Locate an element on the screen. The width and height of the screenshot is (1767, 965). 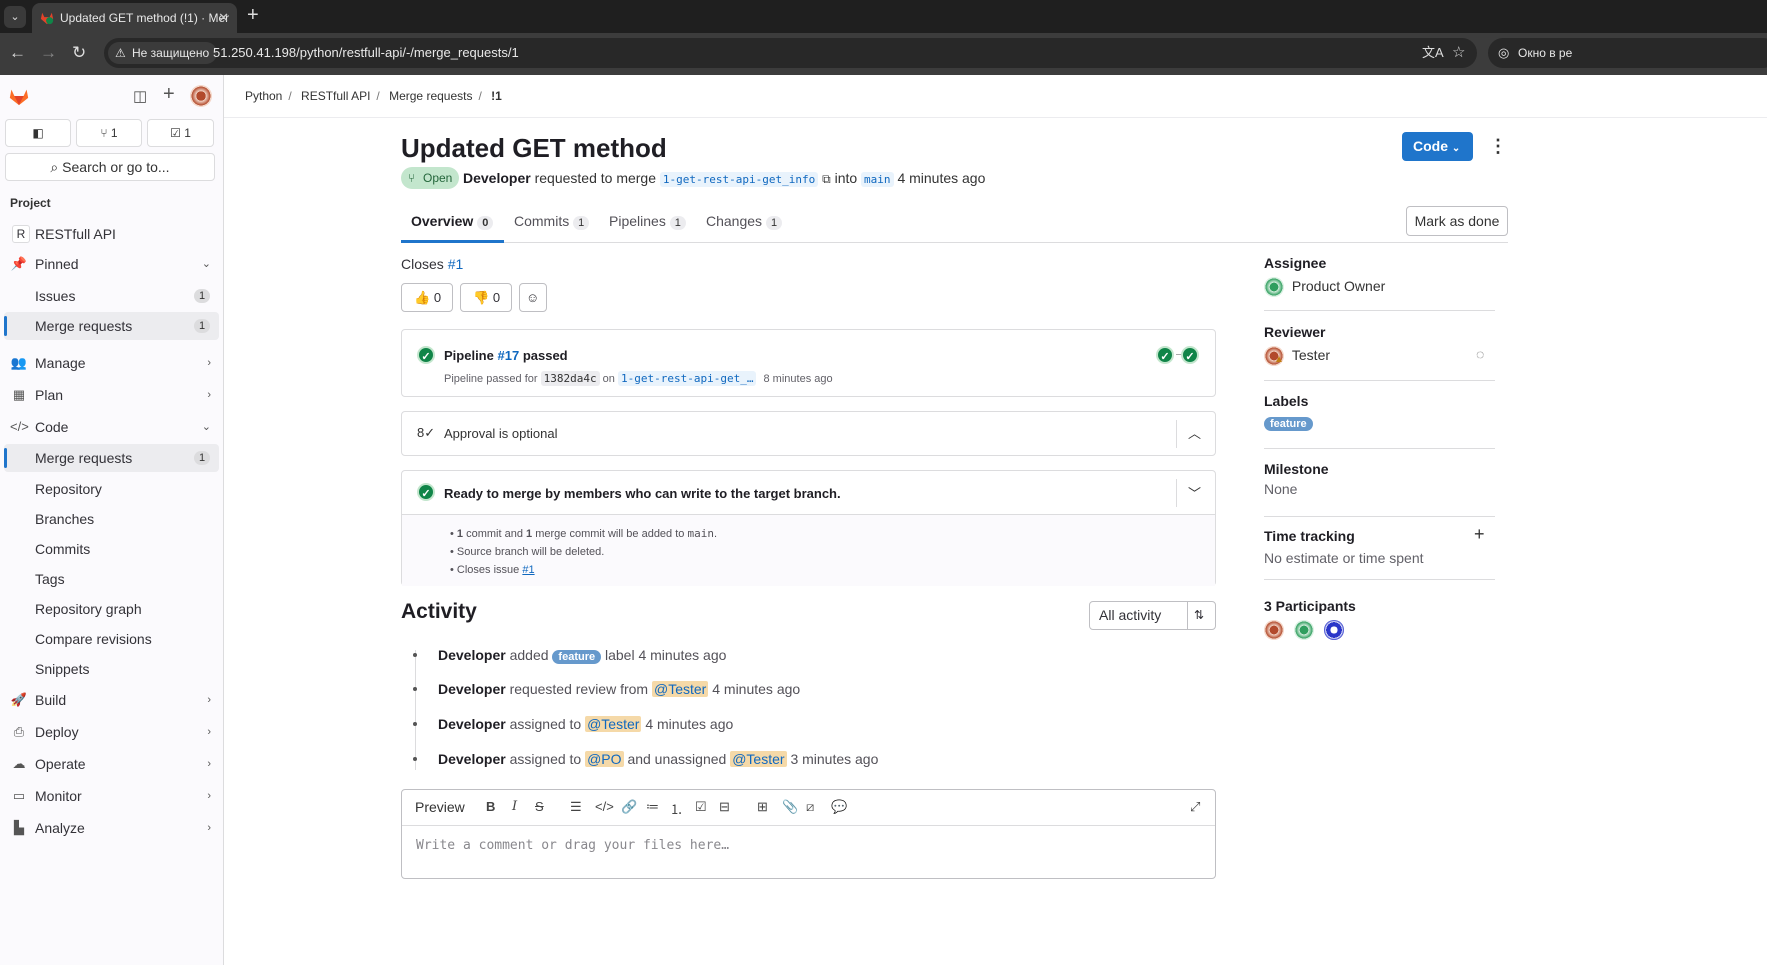
sidebar-toggle-icon: ◫ is located at coordinates (140, 96).